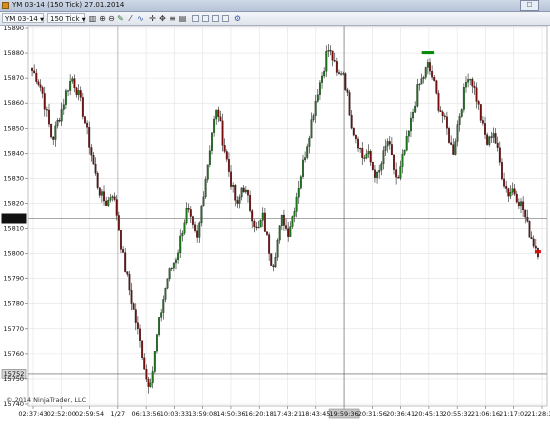 The width and height of the screenshot is (550, 446). I want to click on buy-signal-marker, so click(432, 53).